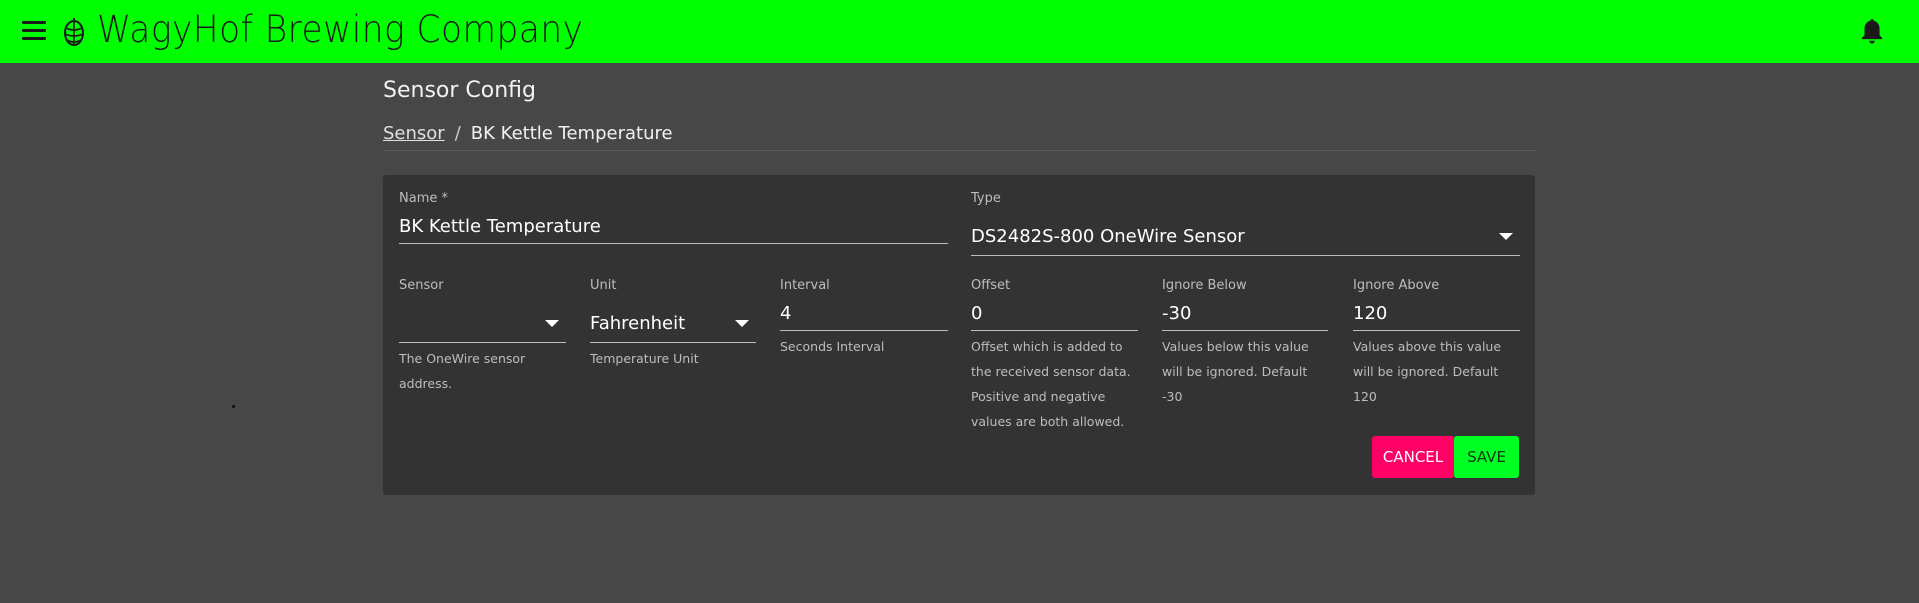 The image size is (1919, 603). I want to click on breadcrumb: Sensor / BK Kettle Temperature, so click(528, 133).